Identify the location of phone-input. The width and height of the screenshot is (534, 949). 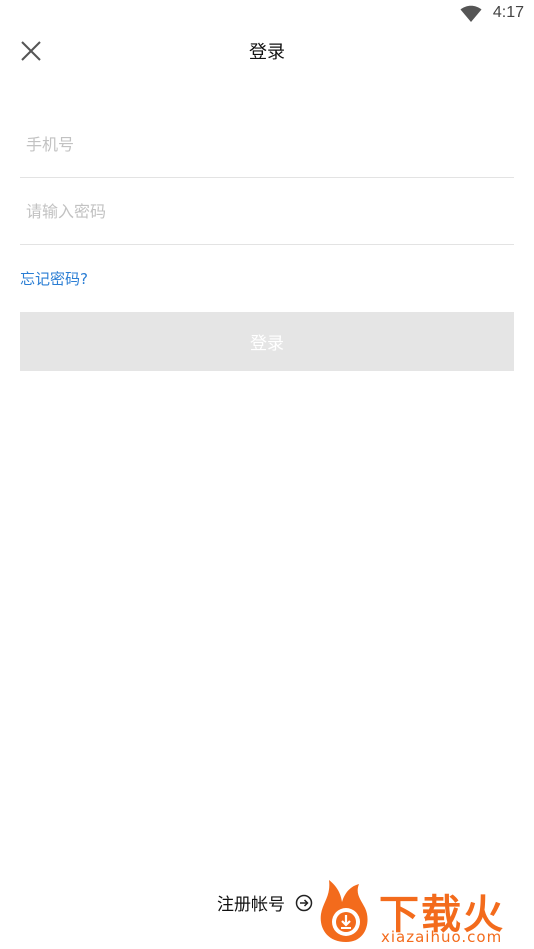
(267, 144).